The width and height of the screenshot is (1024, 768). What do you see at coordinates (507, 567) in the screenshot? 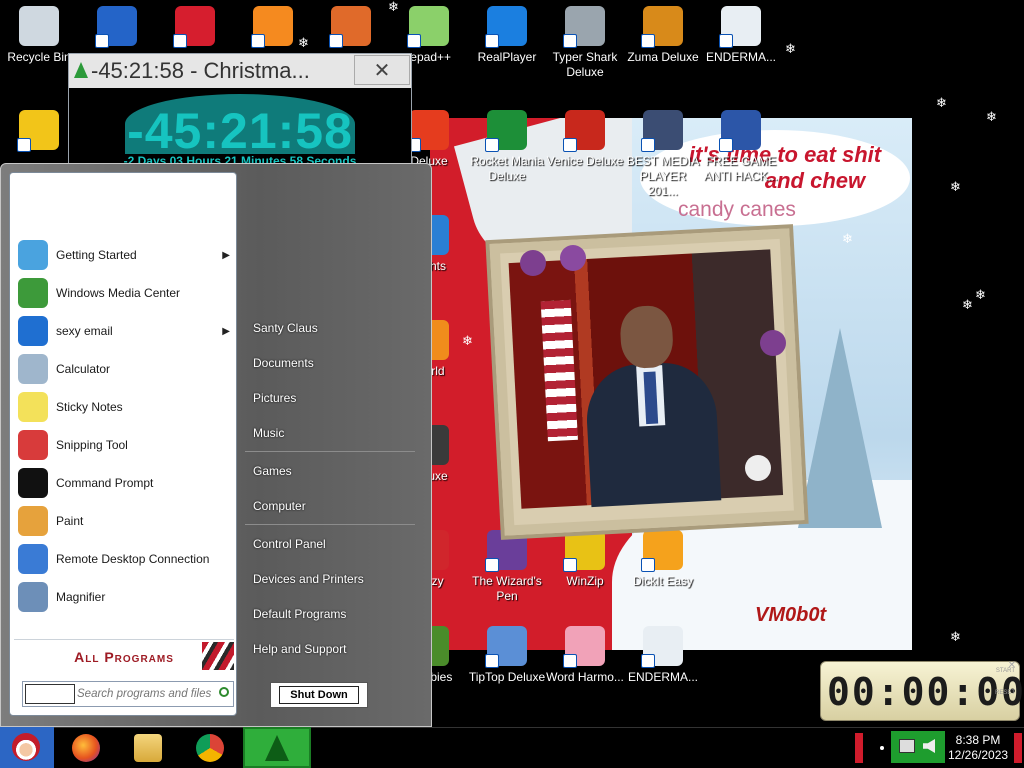
I see `desktop-icon: The Wizard's Pen` at bounding box center [507, 567].